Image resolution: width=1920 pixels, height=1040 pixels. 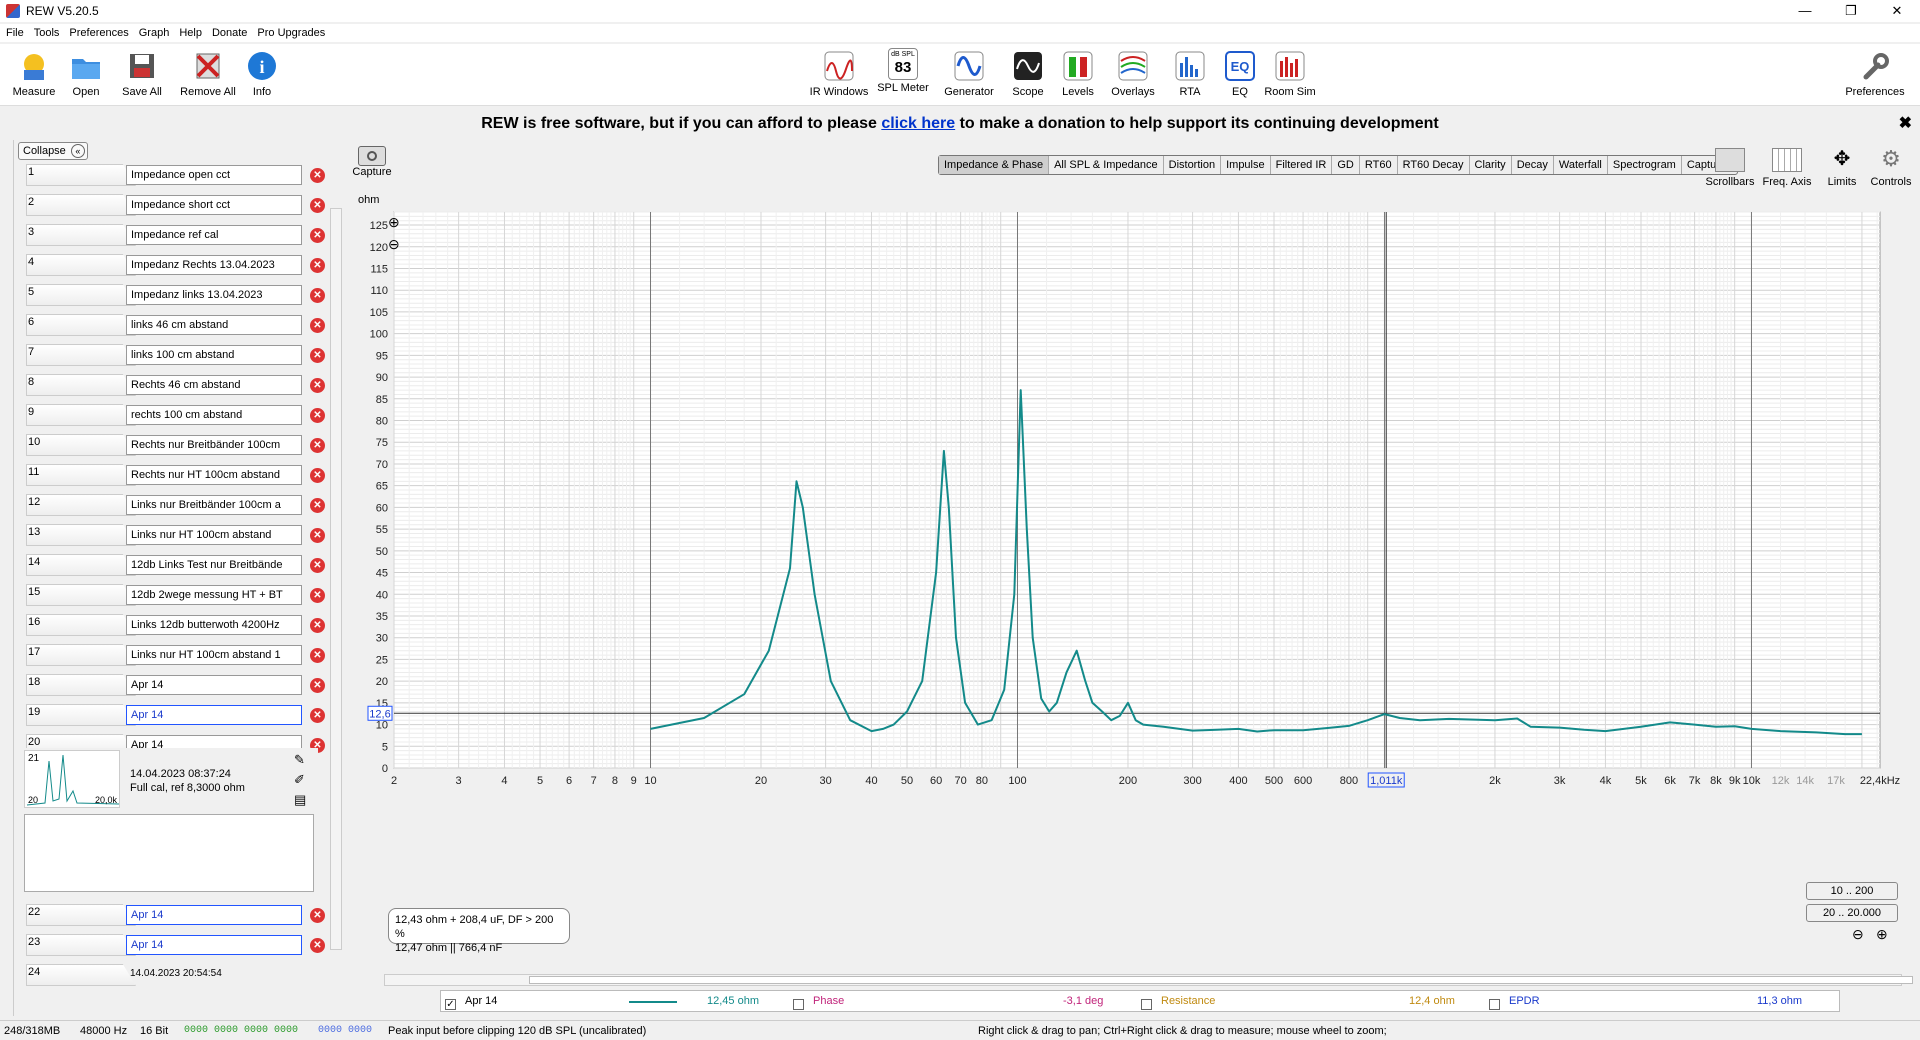 What do you see at coordinates (214, 505) in the screenshot?
I see `measurement-name-field: Links nur Breitbänder 100cm a` at bounding box center [214, 505].